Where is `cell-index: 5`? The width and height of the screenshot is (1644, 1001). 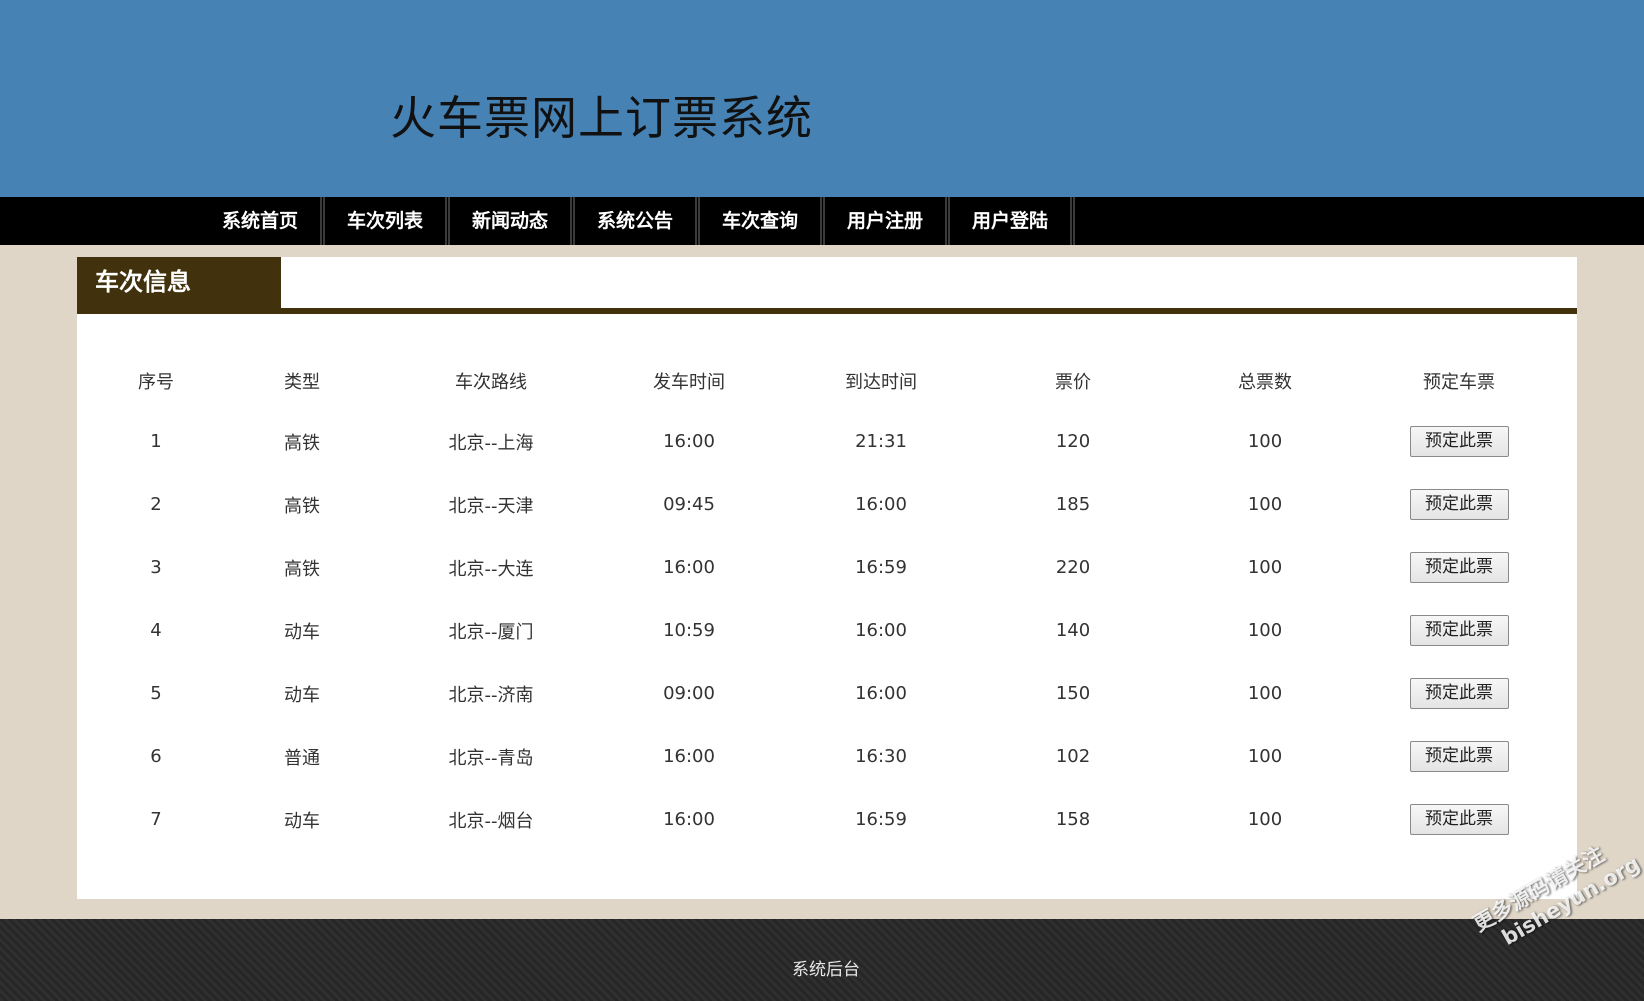
cell-index: 5 is located at coordinates (156, 693).